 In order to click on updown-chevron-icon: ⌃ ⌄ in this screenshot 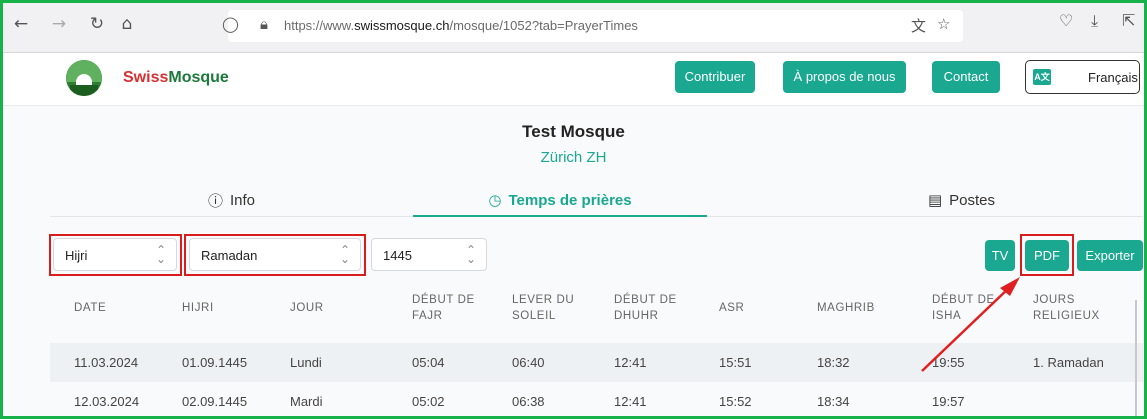, I will do `click(470, 254)`.